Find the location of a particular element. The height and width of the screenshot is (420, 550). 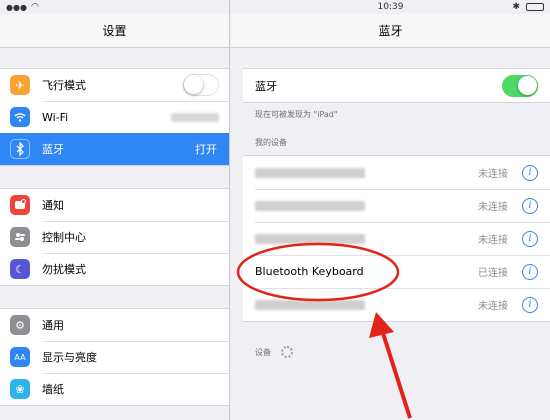

sidebar-item-do-not-disturb: ☾ 勿扰模式 is located at coordinates (114, 269).